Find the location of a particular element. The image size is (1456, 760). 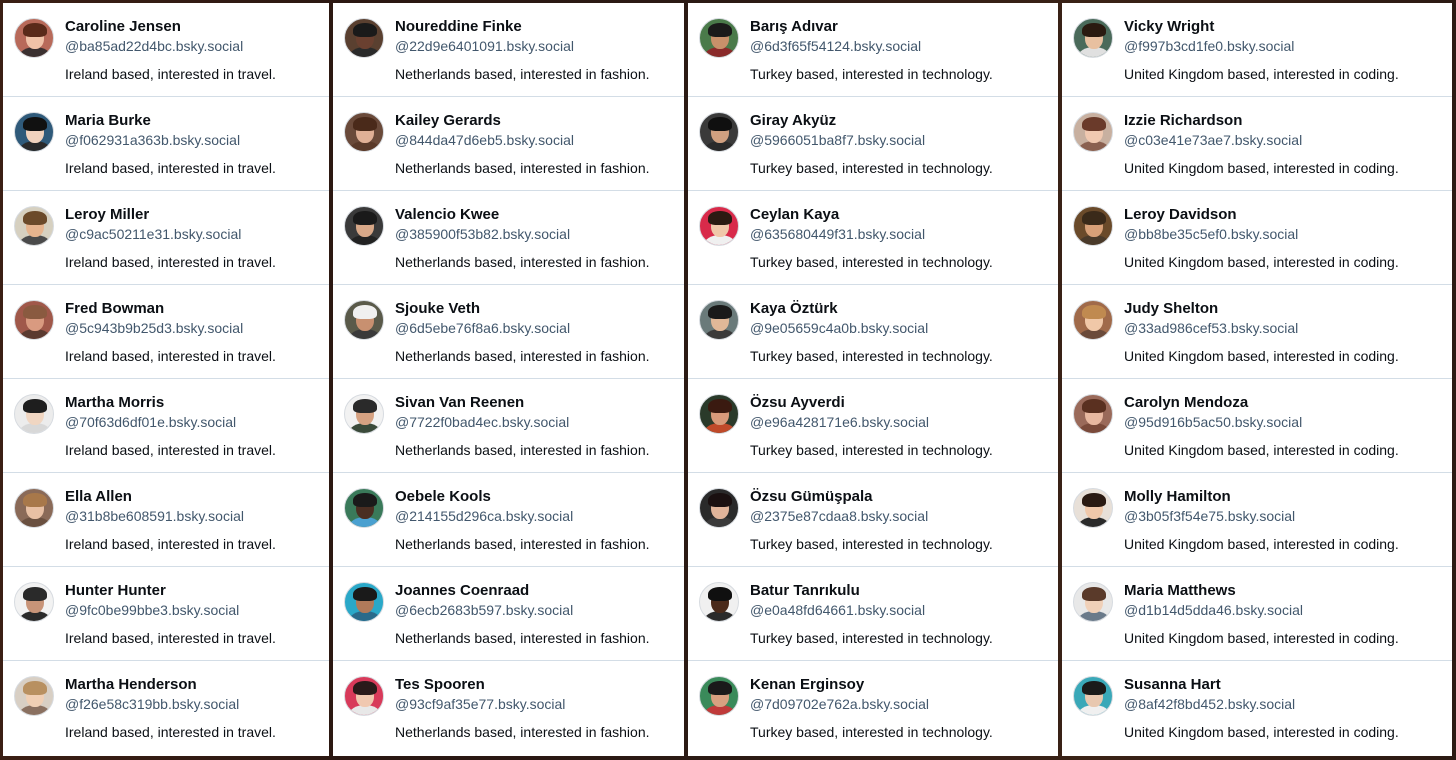

account-display-name: Barış Adıvar is located at coordinates (794, 26).